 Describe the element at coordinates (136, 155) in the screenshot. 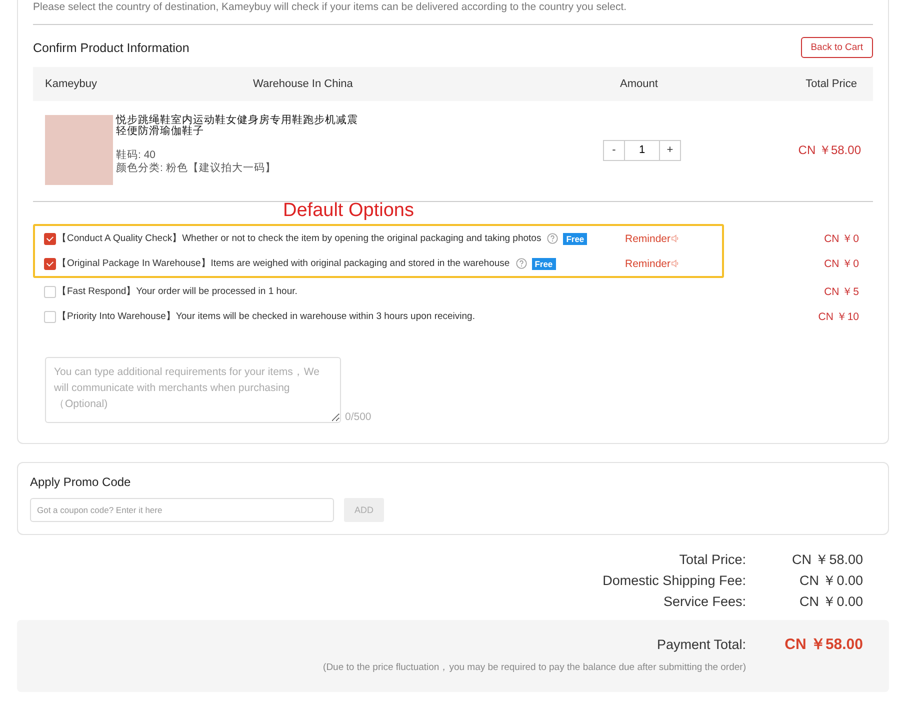

I see `product-spec: 鞋码: 40` at that location.